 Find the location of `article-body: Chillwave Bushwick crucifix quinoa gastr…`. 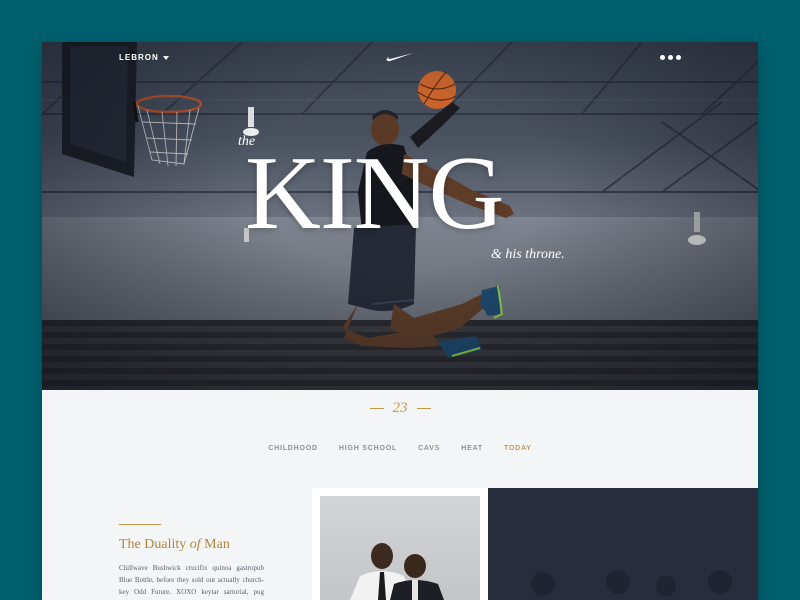

article-body: Chillwave Bushwick crucifix quinoa gastr… is located at coordinates (191, 580).